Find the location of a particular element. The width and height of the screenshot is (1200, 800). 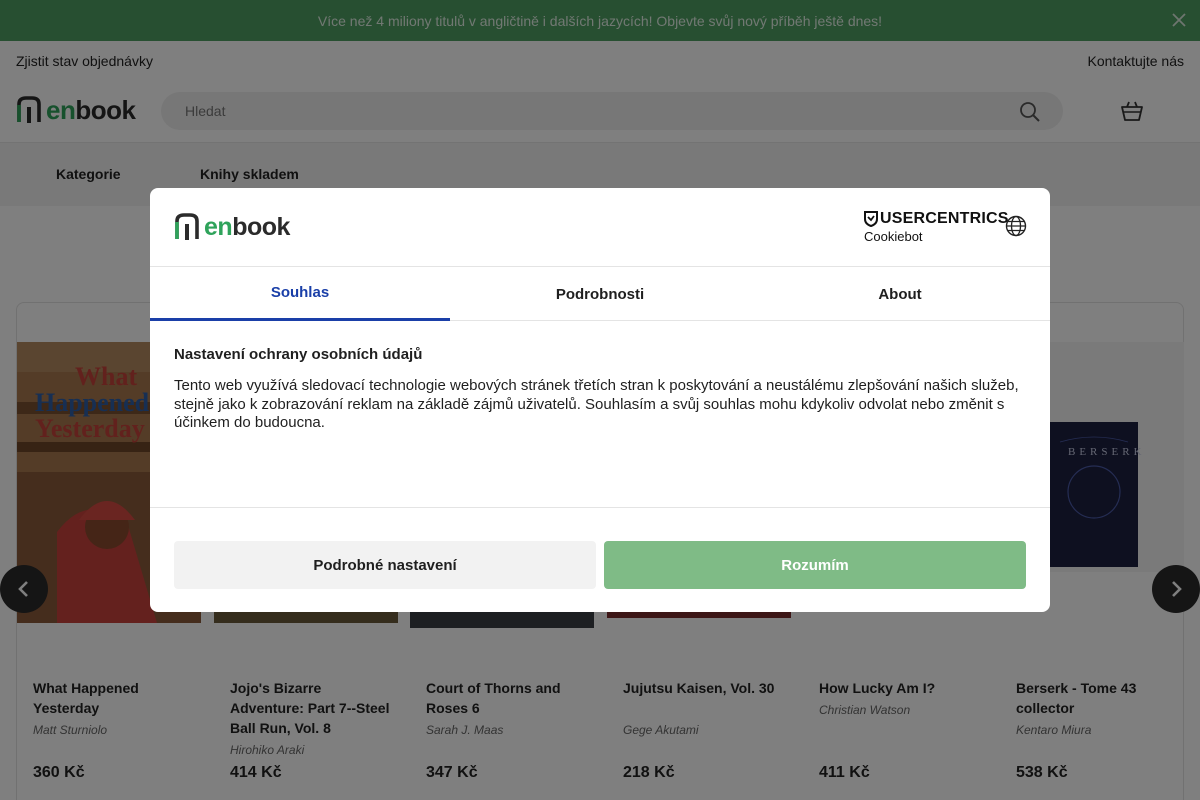

usercentrics-brand: USERCENTRICS Cookiebot is located at coordinates (936, 227).